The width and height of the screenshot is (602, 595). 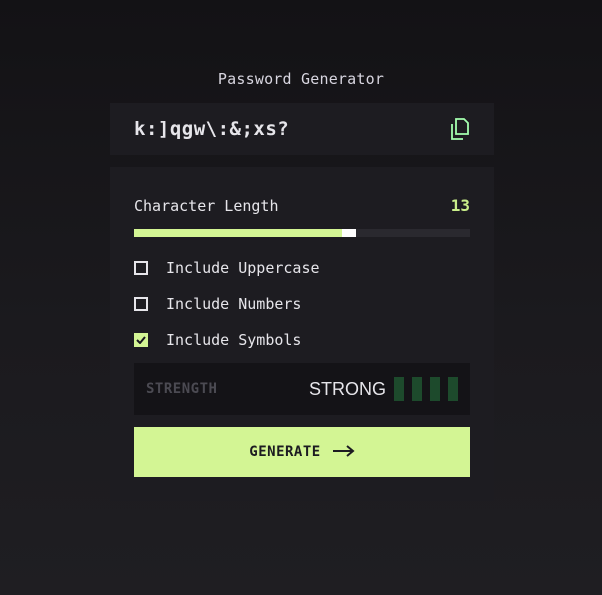 I want to click on uppercase-checkbox, so click(x=141, y=268).